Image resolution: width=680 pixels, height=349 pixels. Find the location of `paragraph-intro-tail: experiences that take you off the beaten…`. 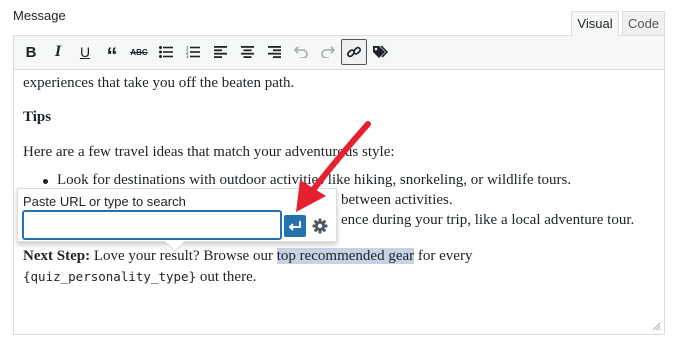

paragraph-intro-tail: experiences that take you off the beaten… is located at coordinates (159, 83).